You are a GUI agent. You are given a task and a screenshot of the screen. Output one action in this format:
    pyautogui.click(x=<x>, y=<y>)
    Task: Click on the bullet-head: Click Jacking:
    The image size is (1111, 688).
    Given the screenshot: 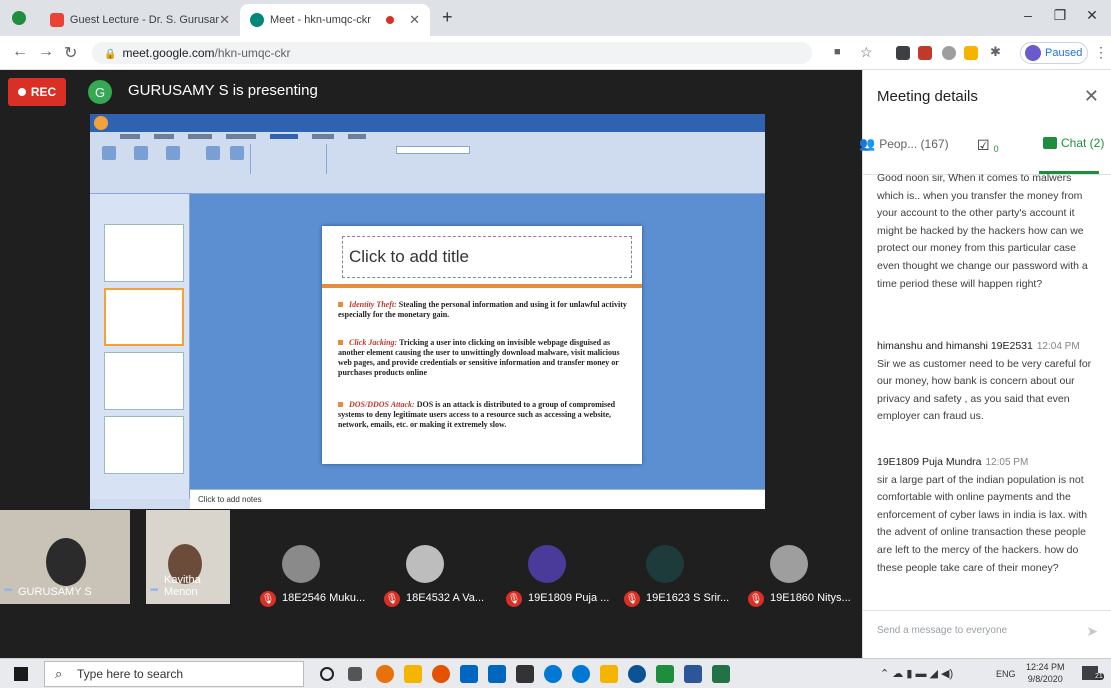 What is the action you would take?
    pyautogui.click(x=373, y=342)
    